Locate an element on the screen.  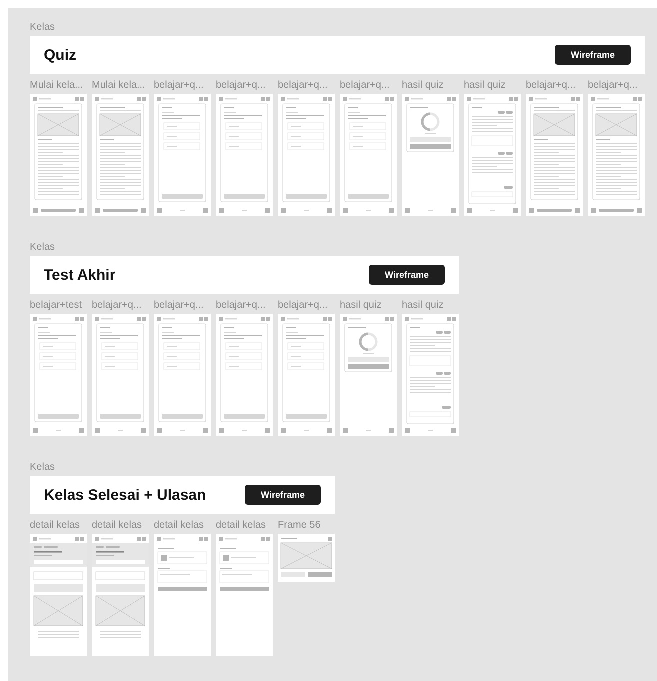
section-title: Test Akhir is located at coordinates (80, 275).